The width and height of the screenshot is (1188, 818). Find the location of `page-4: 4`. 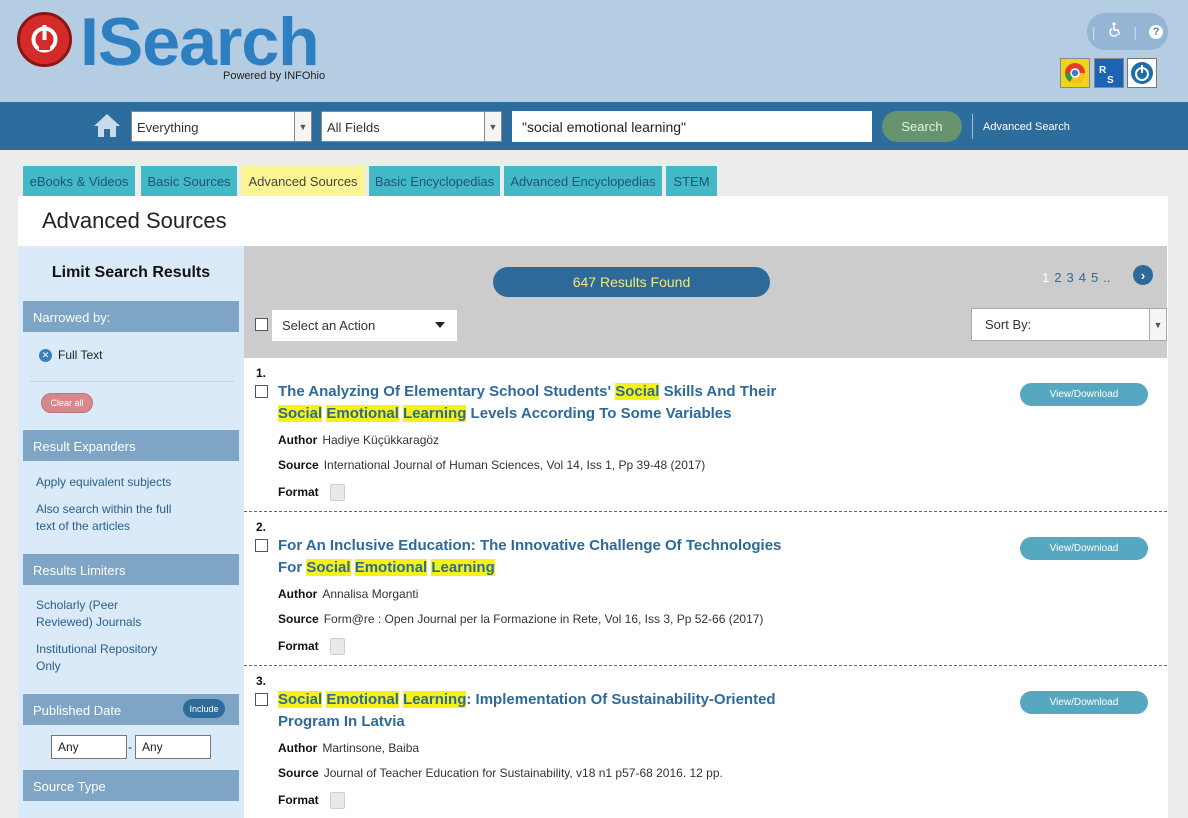

page-4: 4 is located at coordinates (1082, 277).